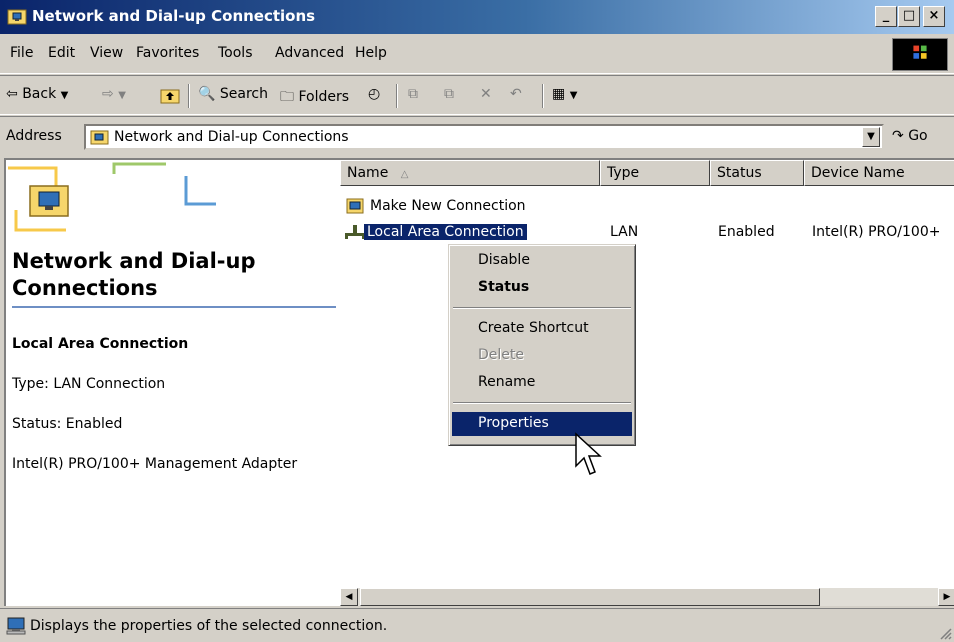  Describe the element at coordinates (746, 232) in the screenshot. I see `item-status: Enabled` at that location.